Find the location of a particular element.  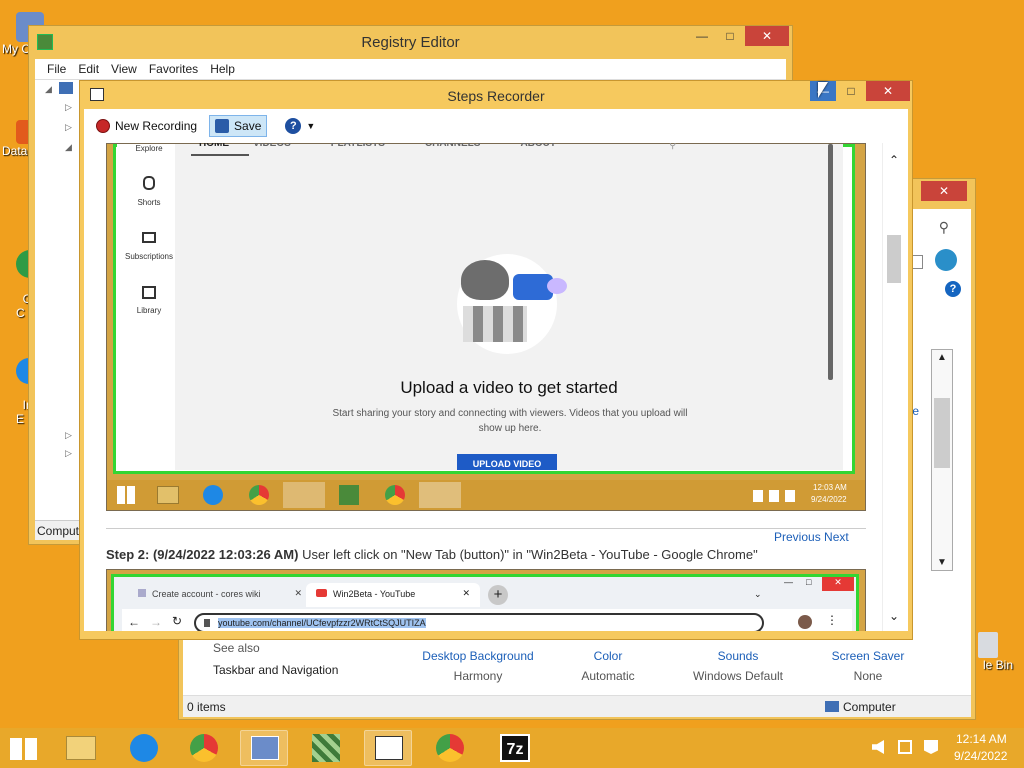

clock-time: 12:14 AM is located at coordinates (981, 739).